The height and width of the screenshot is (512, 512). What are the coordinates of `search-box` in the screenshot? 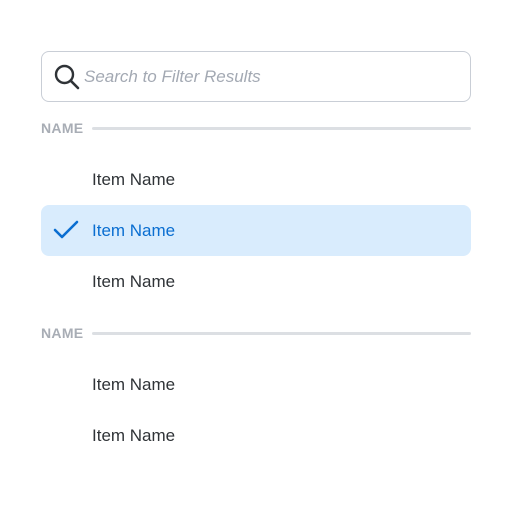 It's located at (256, 76).